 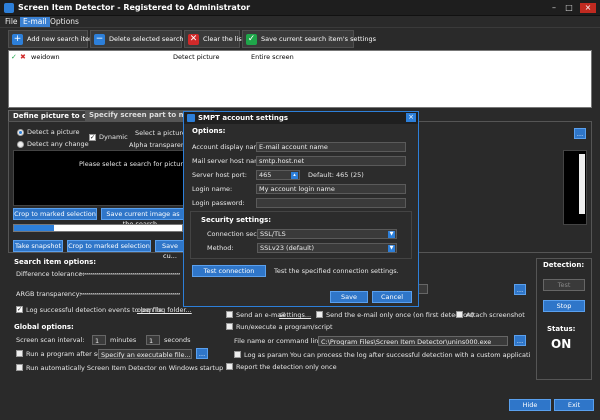 What do you see at coordinates (588, 8) in the screenshot?
I see `close-button: ×` at bounding box center [588, 8].